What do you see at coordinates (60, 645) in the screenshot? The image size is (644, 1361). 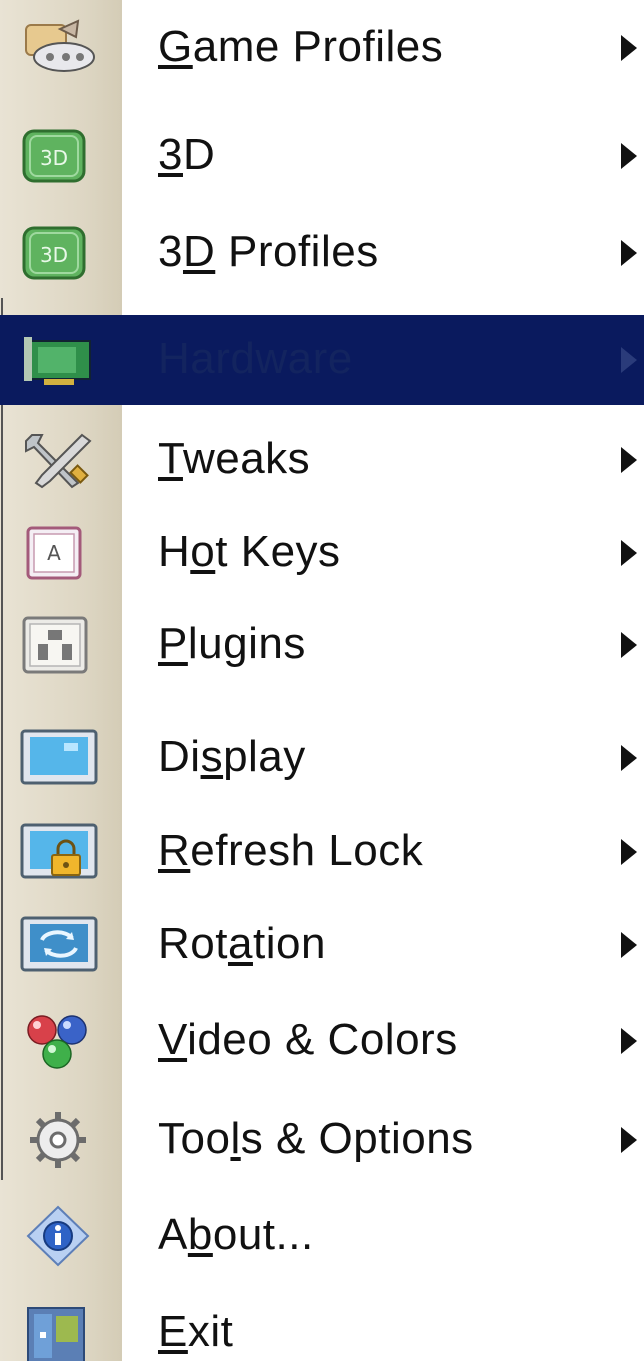 I see `plugin-icon` at bounding box center [60, 645].